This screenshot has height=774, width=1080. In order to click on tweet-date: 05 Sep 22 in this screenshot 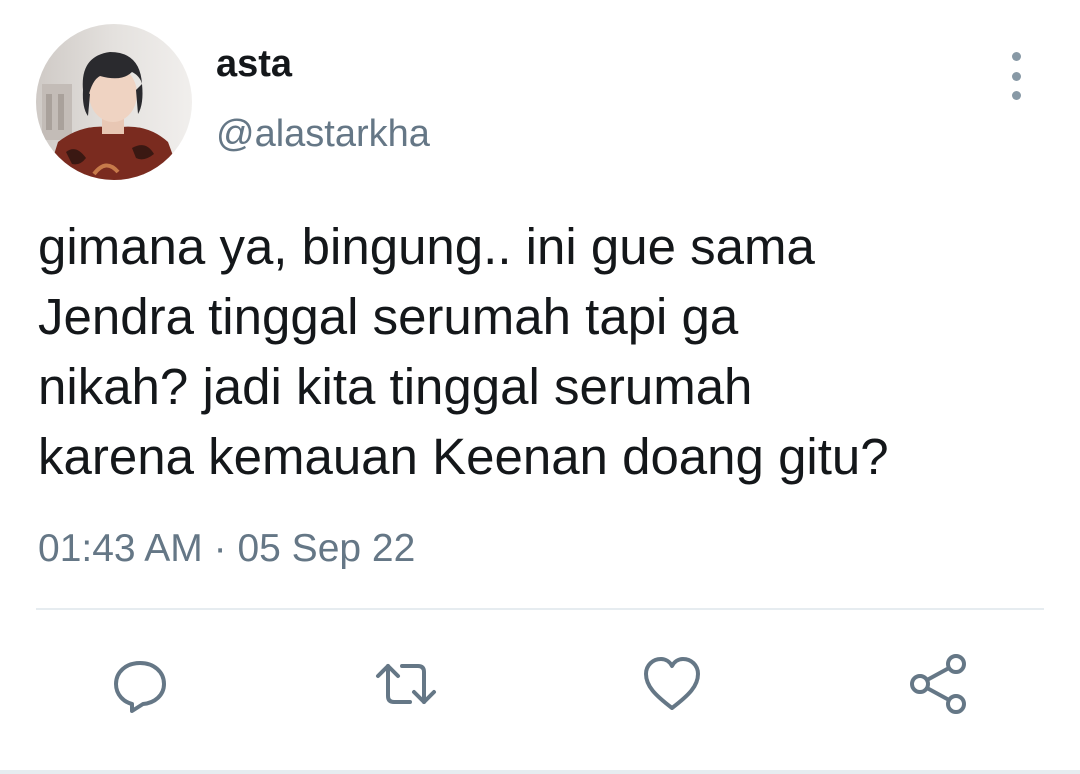, I will do `click(326, 548)`.